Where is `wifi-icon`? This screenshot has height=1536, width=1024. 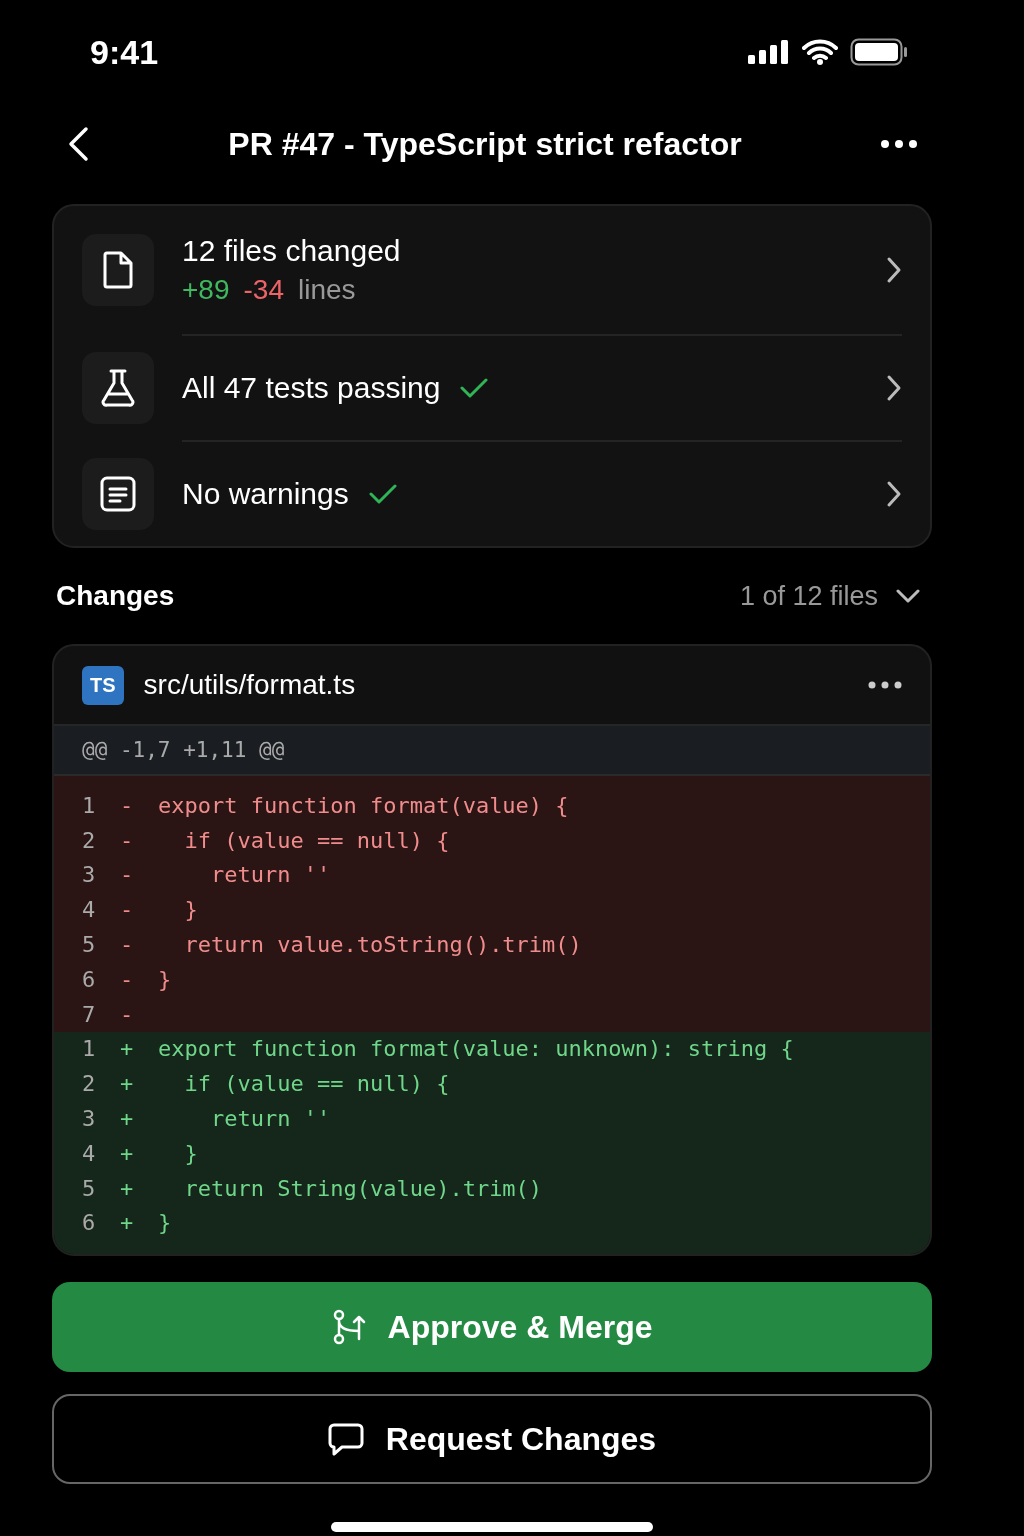
wifi-icon is located at coordinates (820, 52).